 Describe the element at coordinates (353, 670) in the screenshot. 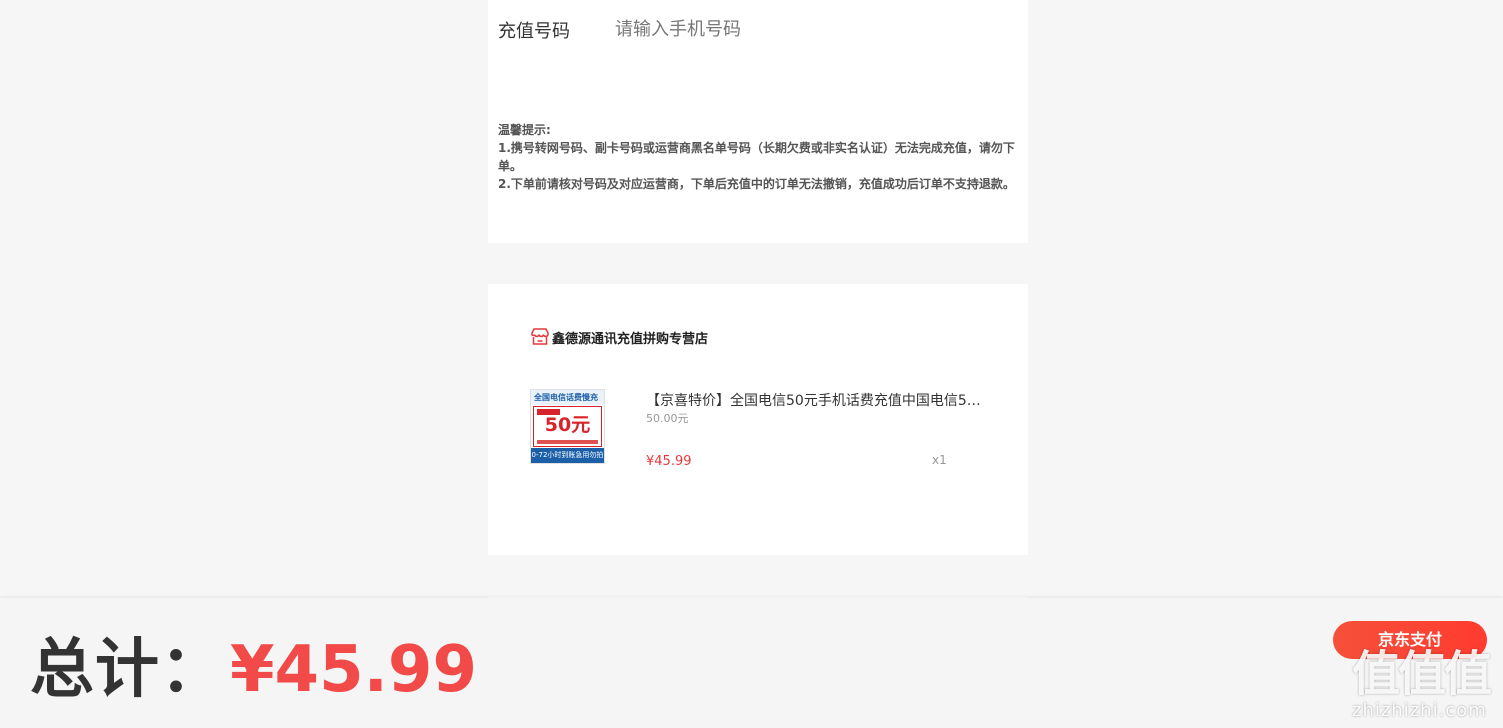

I see `total-value: ¥45.99` at that location.